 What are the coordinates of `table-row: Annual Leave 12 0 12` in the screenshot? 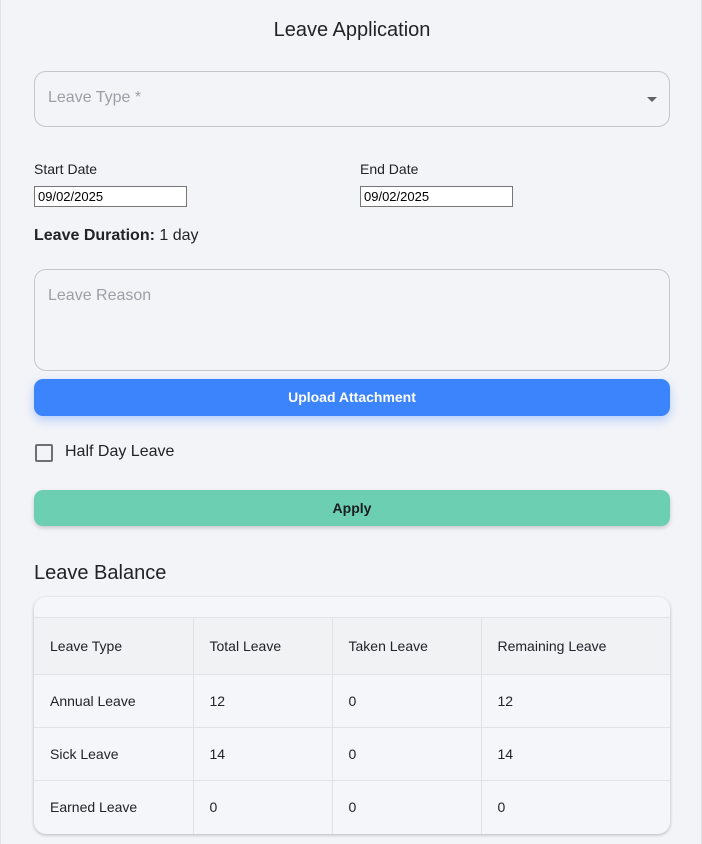 It's located at (352, 701).